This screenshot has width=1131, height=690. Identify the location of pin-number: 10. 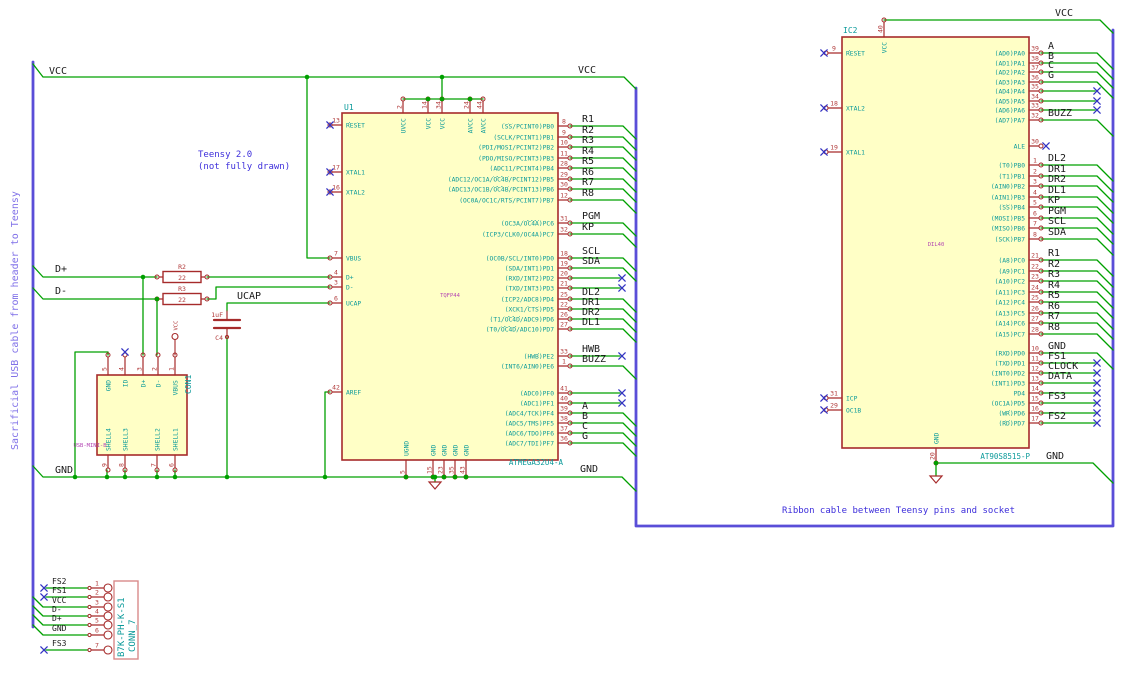
(1035, 349).